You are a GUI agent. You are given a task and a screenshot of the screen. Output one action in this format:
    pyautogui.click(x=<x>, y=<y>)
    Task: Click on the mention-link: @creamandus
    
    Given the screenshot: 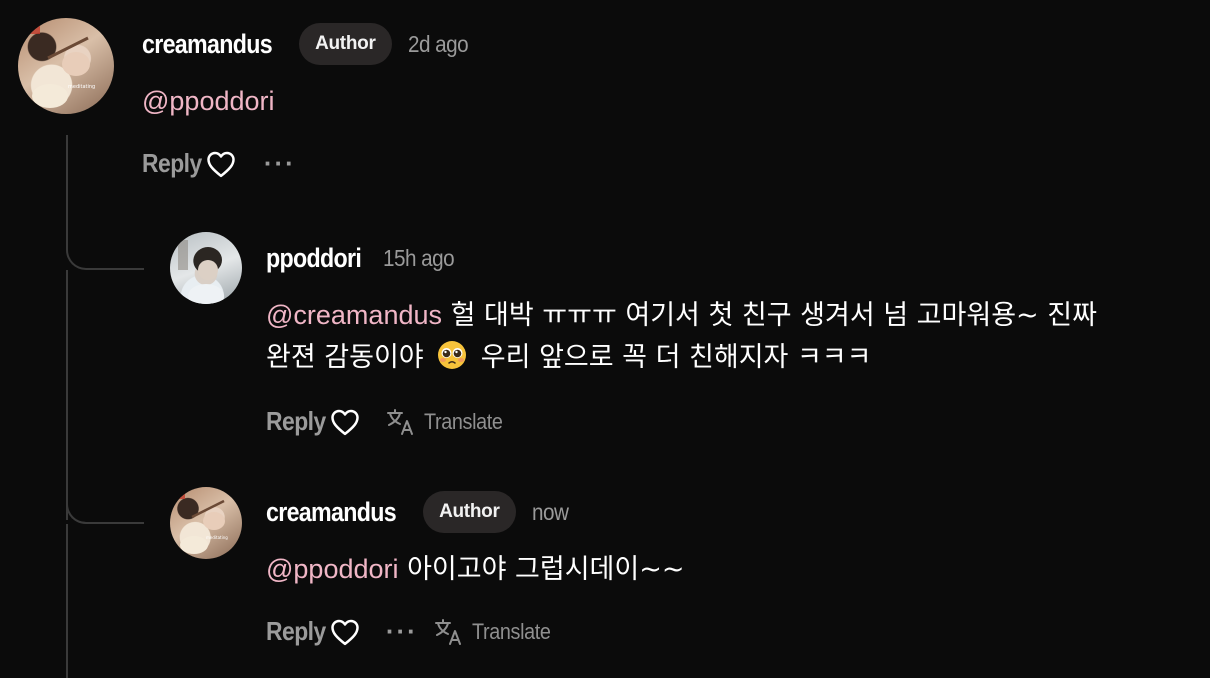 What is the action you would take?
    pyautogui.click(x=354, y=315)
    